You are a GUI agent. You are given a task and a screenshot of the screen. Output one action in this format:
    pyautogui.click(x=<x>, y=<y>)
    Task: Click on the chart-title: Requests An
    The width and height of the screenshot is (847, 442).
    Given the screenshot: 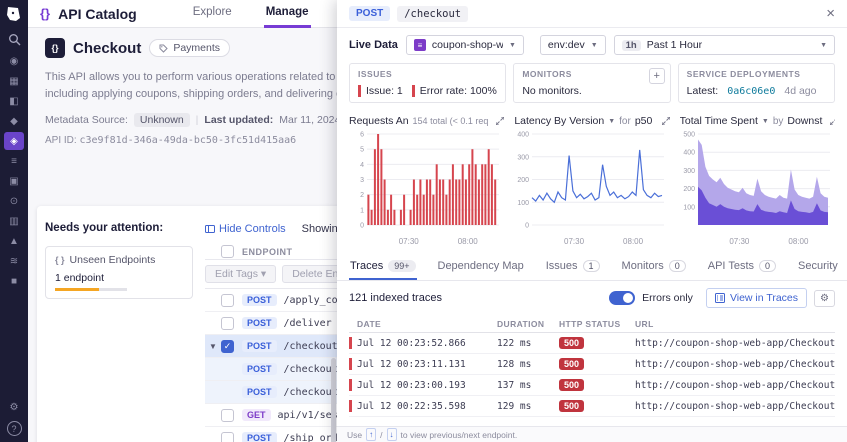 What is the action you would take?
    pyautogui.click(x=379, y=121)
    